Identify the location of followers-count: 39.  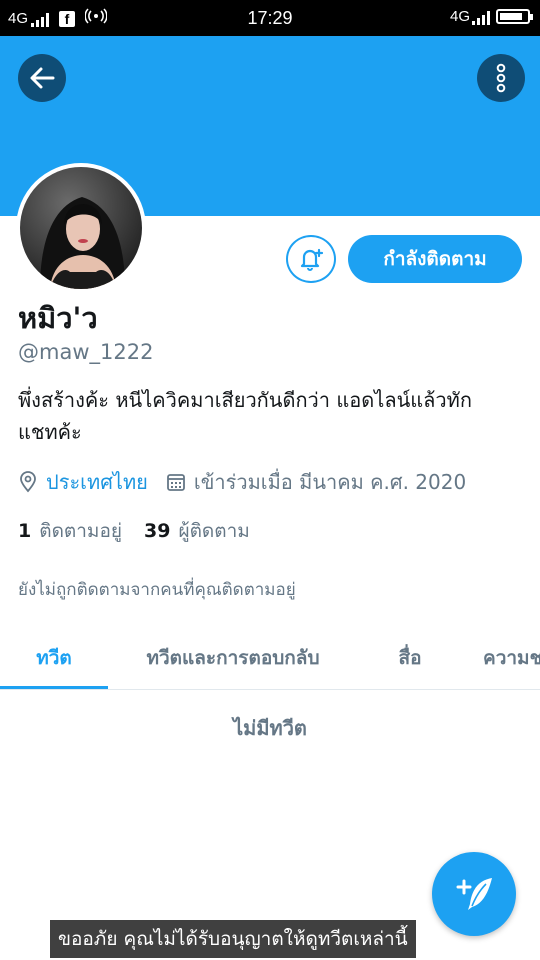
(157, 531).